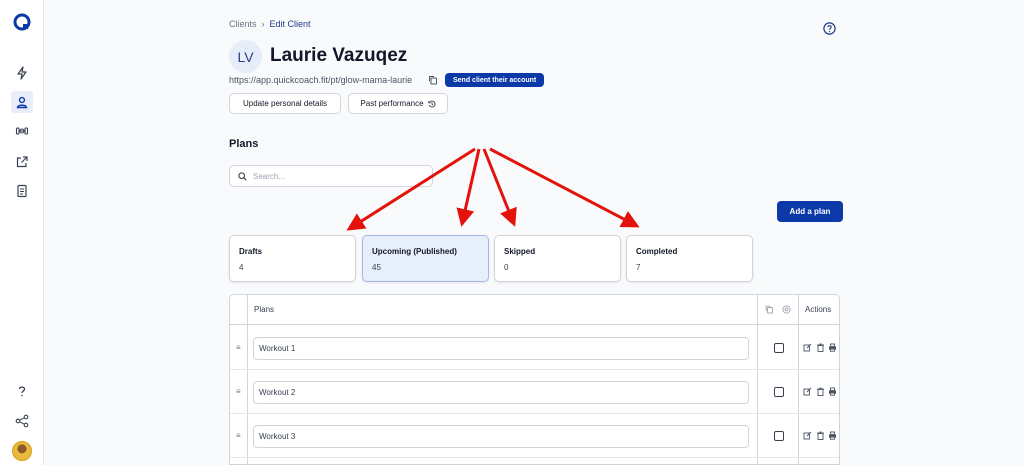 The image size is (1024, 465). I want to click on arrow-to-upcoming, so click(468, 187).